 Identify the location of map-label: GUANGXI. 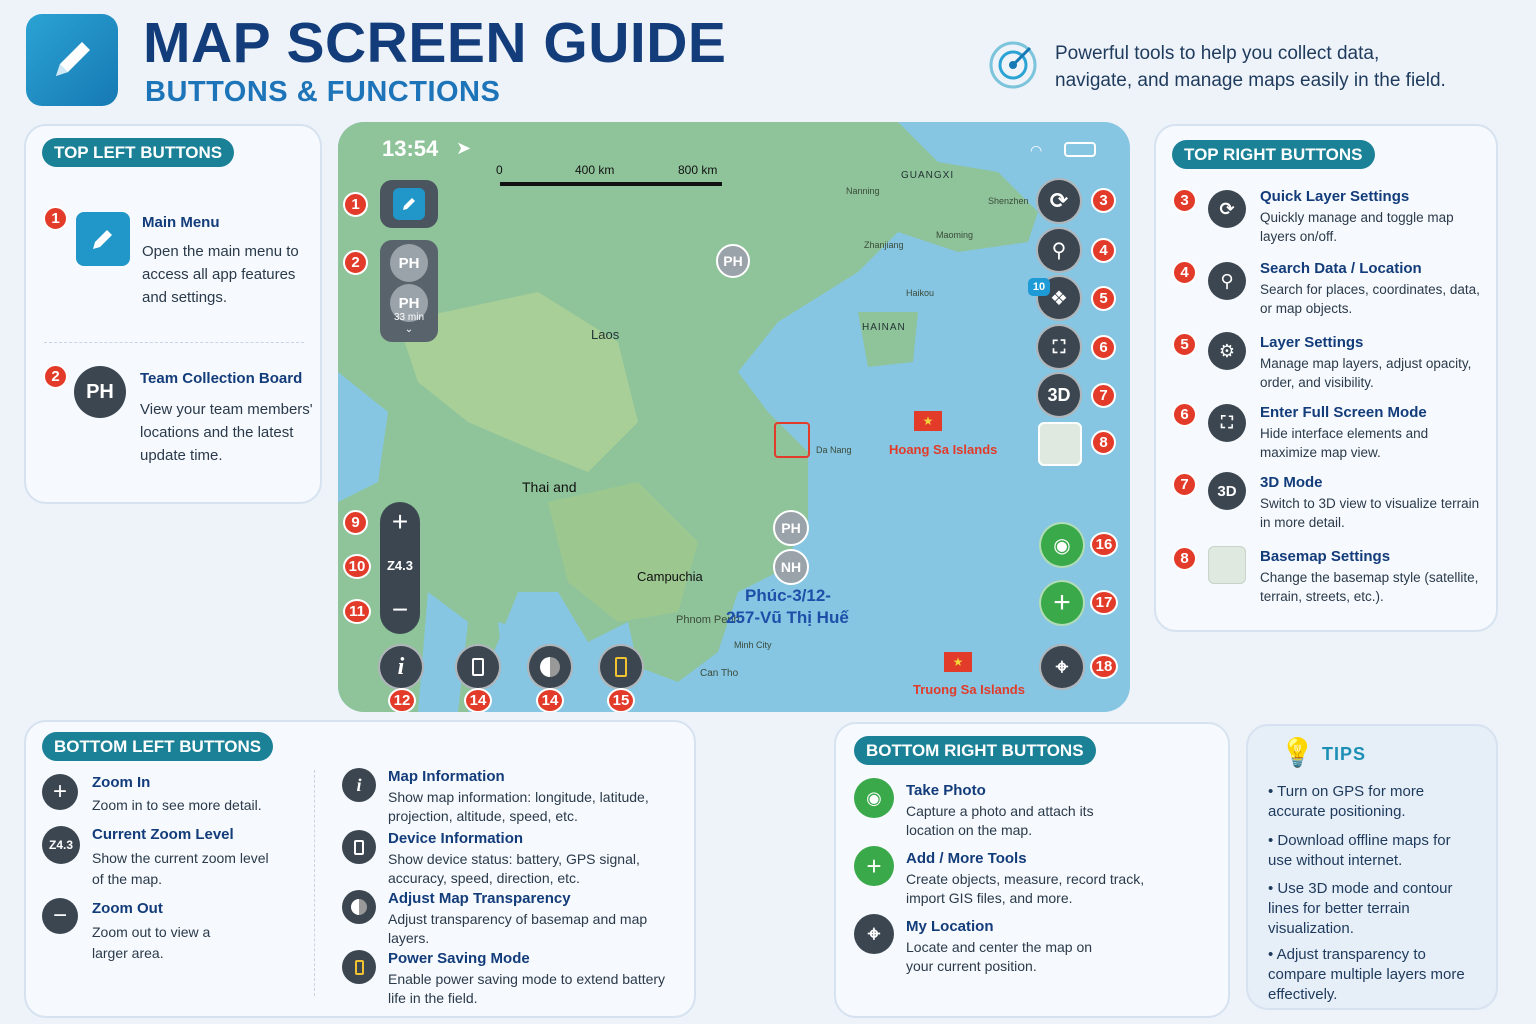
(928, 175).